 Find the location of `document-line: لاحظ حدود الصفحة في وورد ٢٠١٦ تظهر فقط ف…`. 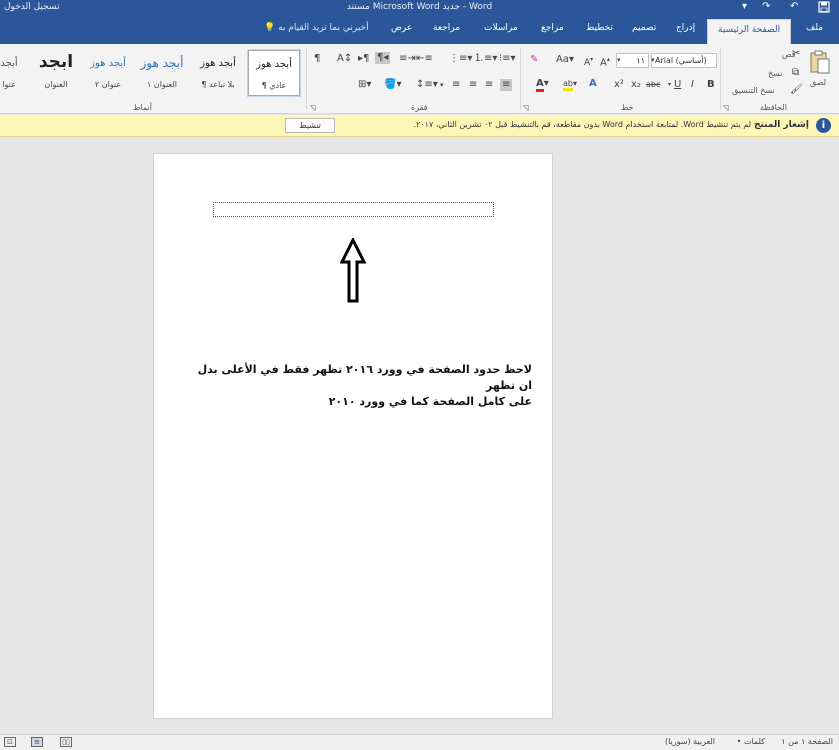

document-line: لاحظ حدود الصفحة في وورد ٢٠١٦ تظهر فقط ف… is located at coordinates (364, 377).